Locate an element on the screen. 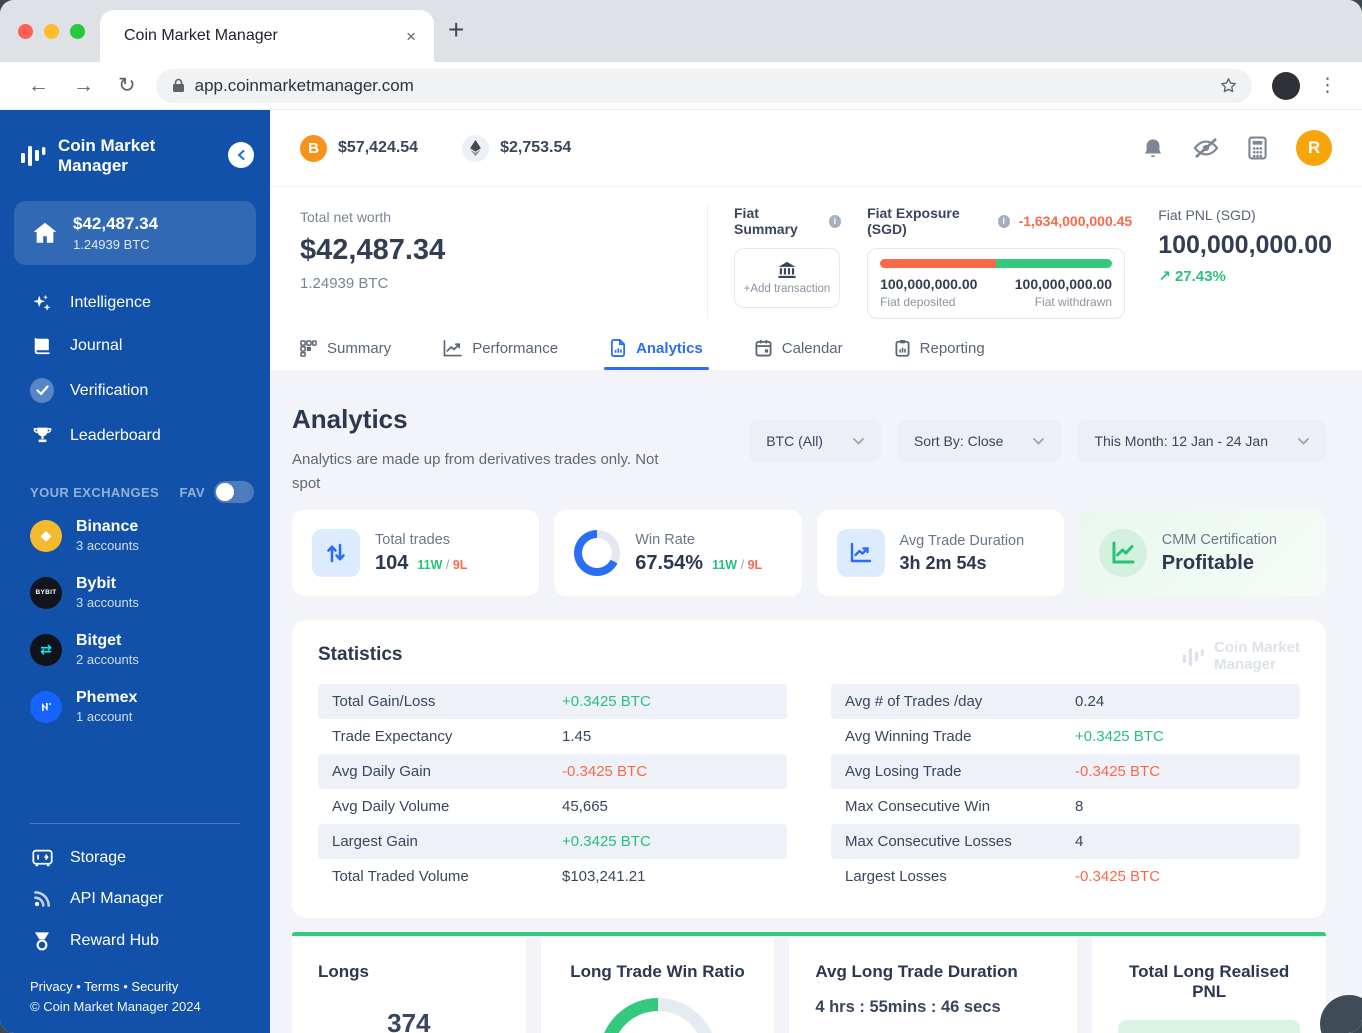 The image size is (1362, 1033). sidebar-item-verification: Verification is located at coordinates (135, 390).